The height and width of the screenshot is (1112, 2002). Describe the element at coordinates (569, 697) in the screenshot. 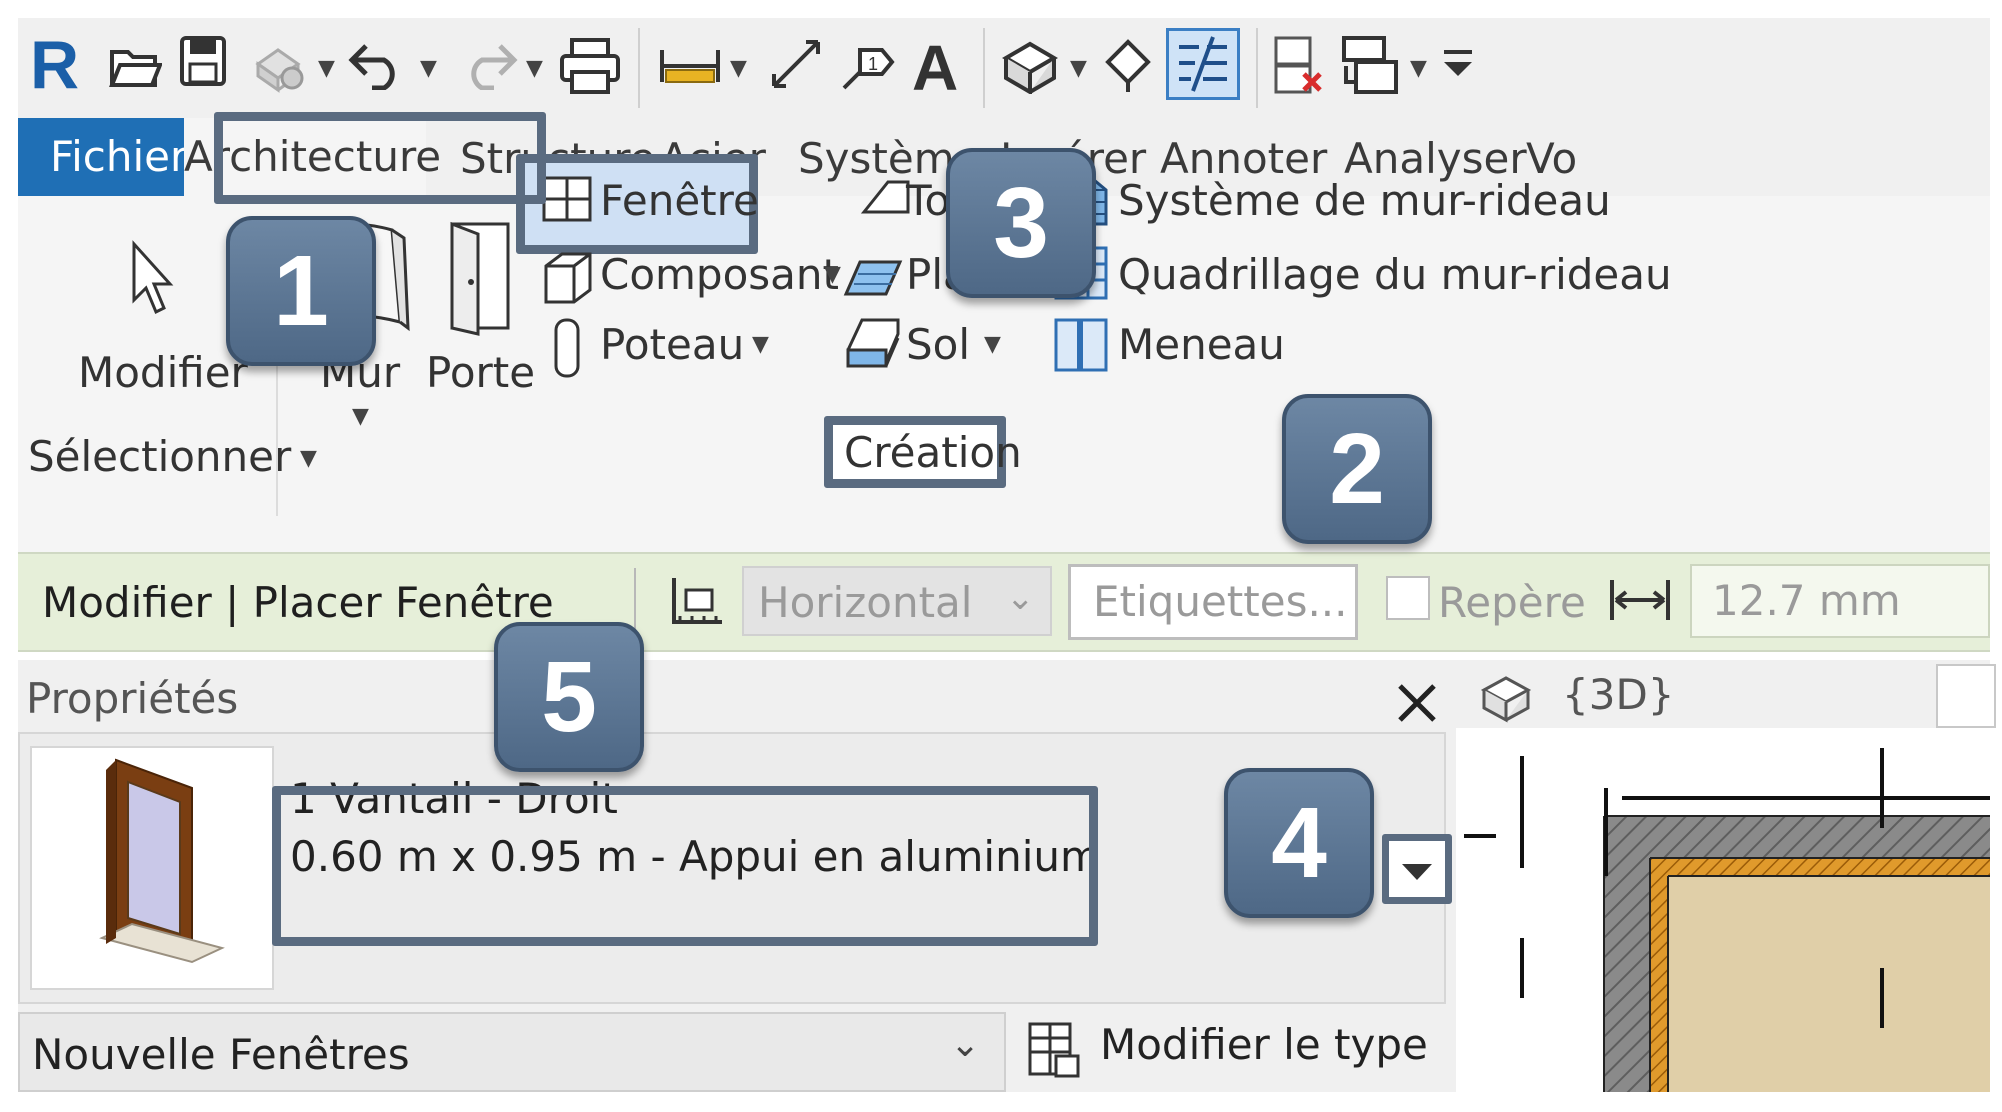

I see `callout-badge-5: 5` at that location.